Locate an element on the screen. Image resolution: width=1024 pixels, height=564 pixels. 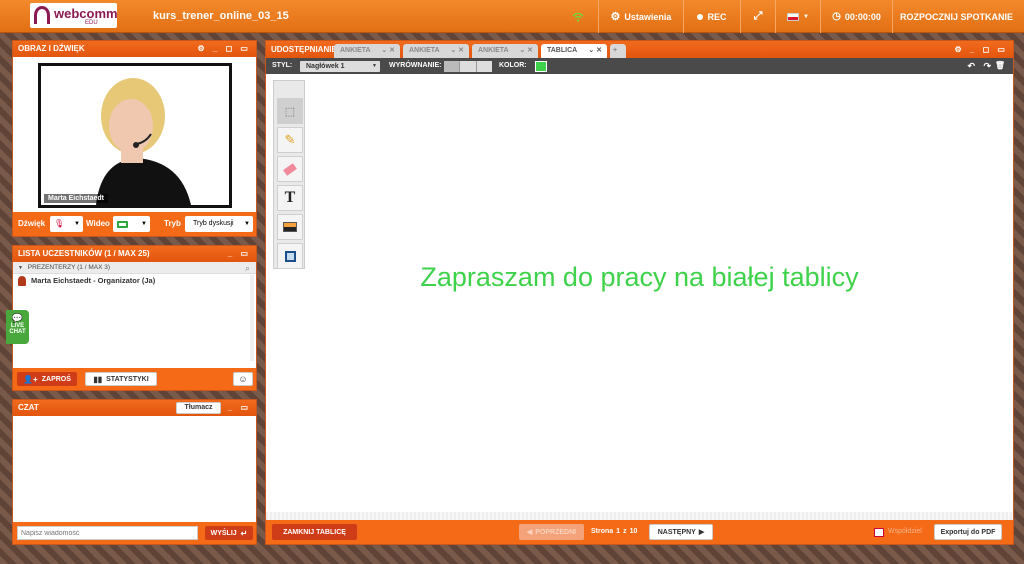
trash-icon: 🗑 is located at coordinates (1000, 66).